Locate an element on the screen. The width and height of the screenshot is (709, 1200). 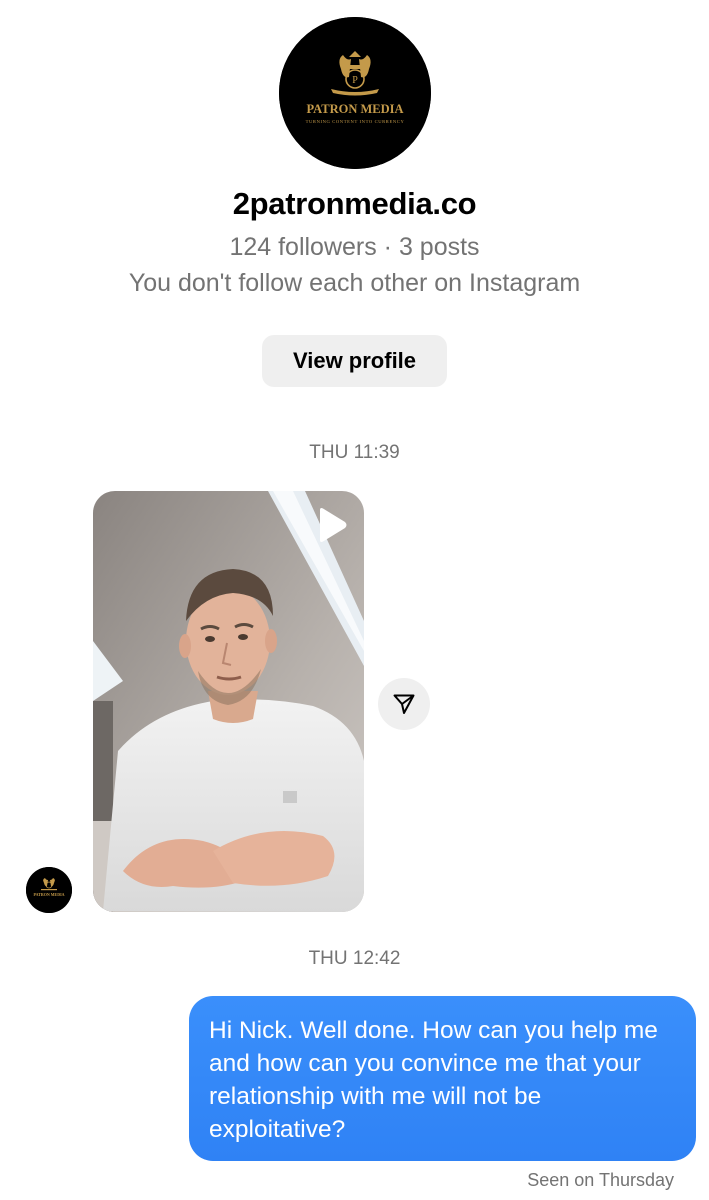
logo-text: PATRON MEDIA is located at coordinates (354, 109).